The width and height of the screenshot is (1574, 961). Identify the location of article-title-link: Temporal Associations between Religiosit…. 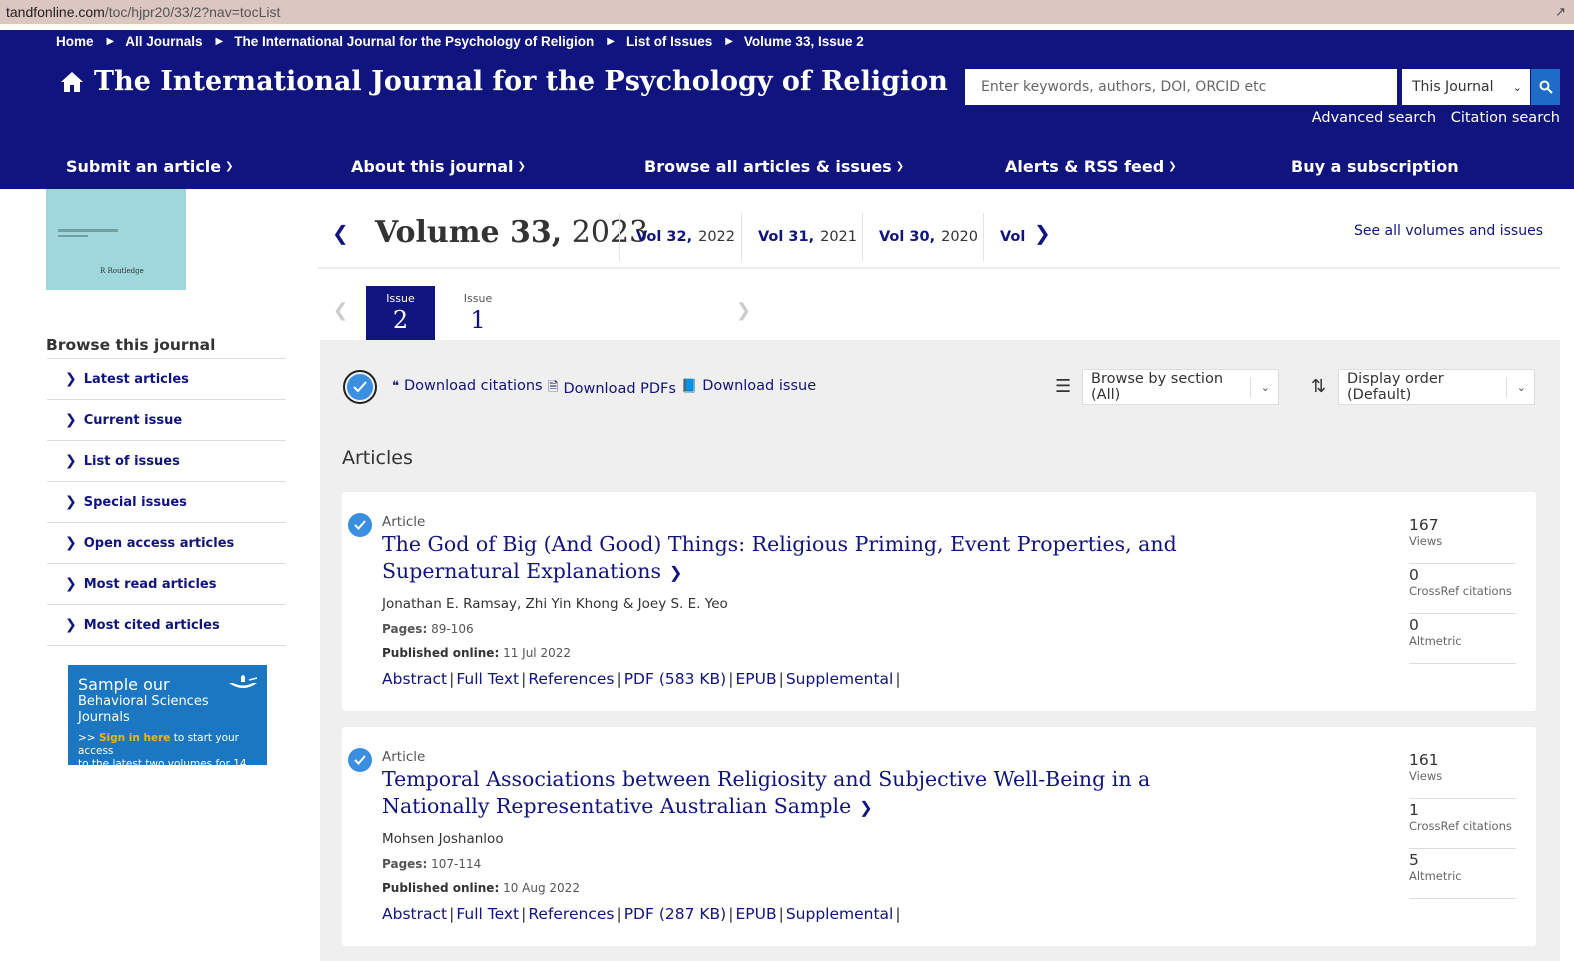
(812, 793).